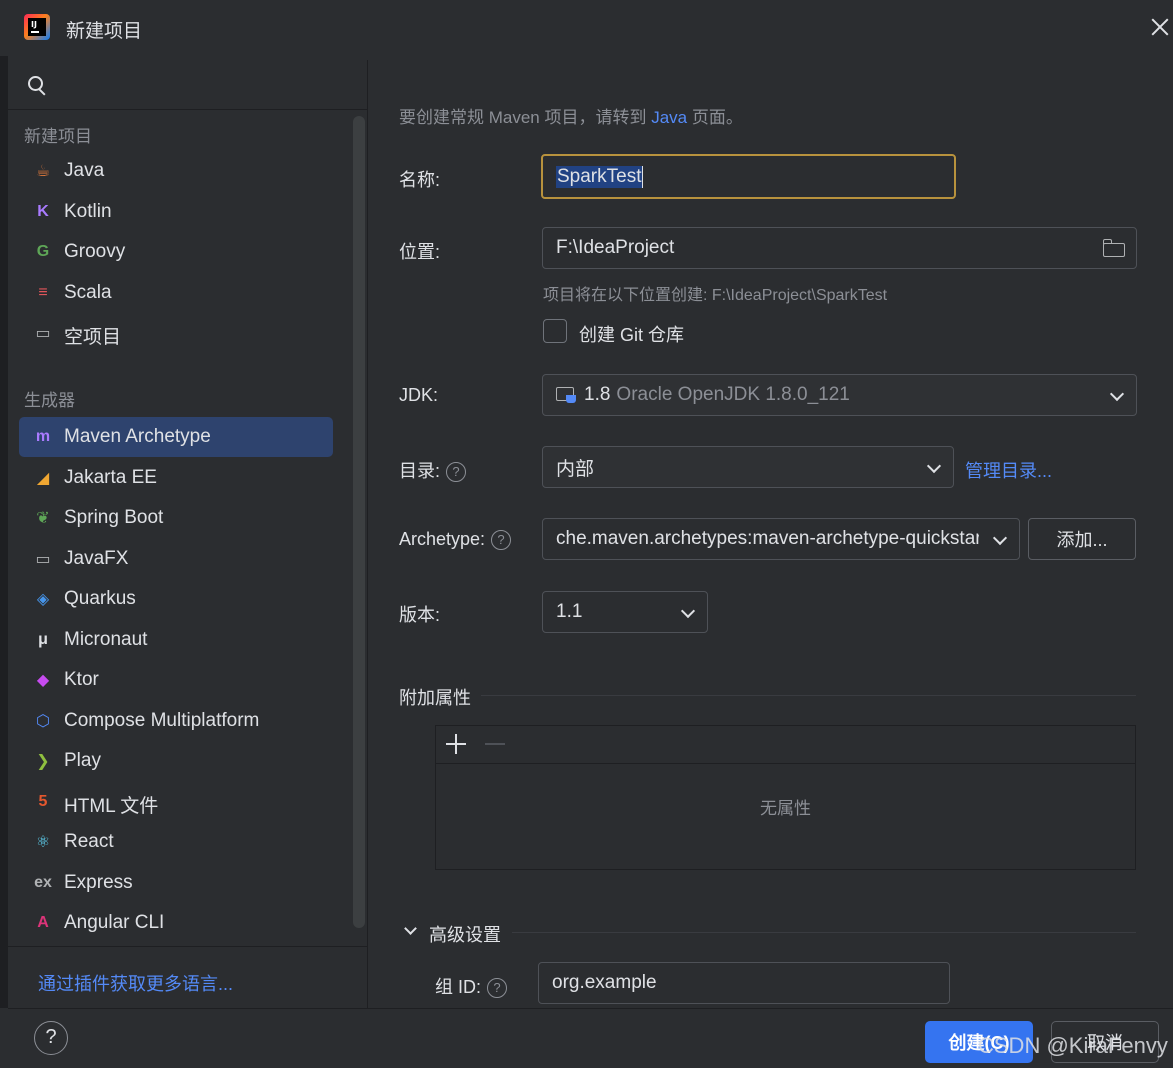 This screenshot has width=1173, height=1068. I want to click on search-icon, so click(38, 86).